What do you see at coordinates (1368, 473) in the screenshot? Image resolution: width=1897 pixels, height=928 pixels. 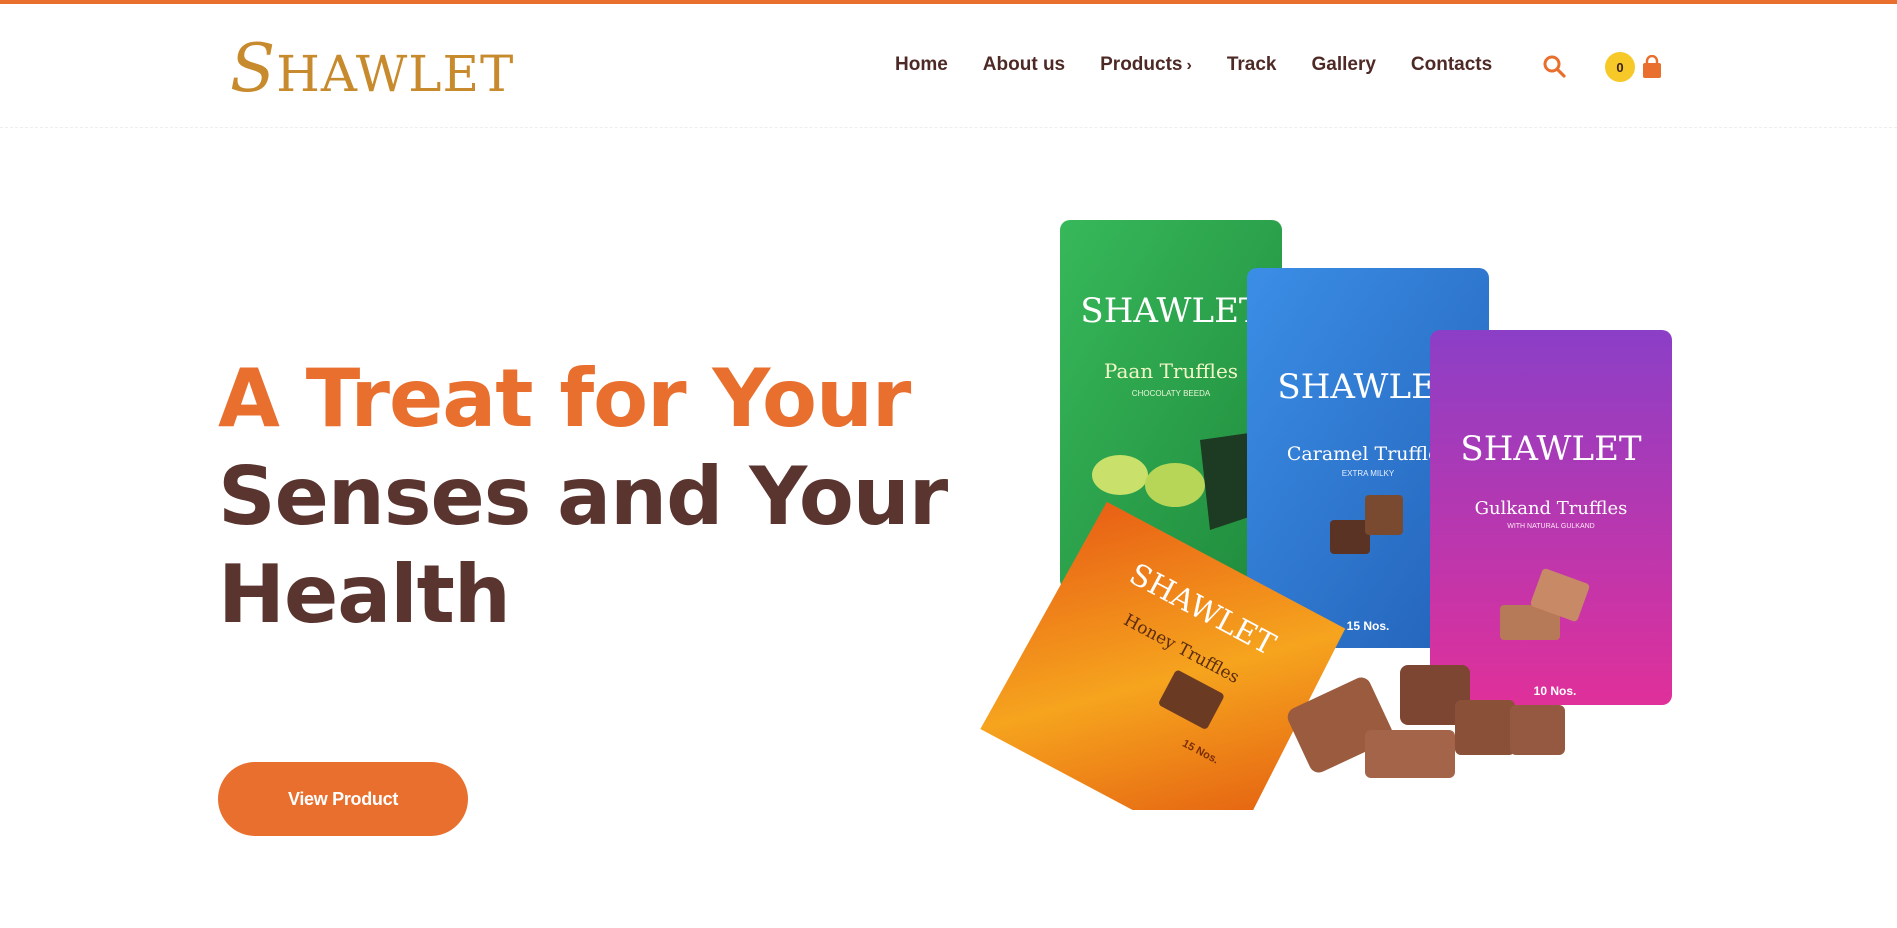 I see `pouch-caramel-subtitle: EXTRA MILKY` at bounding box center [1368, 473].